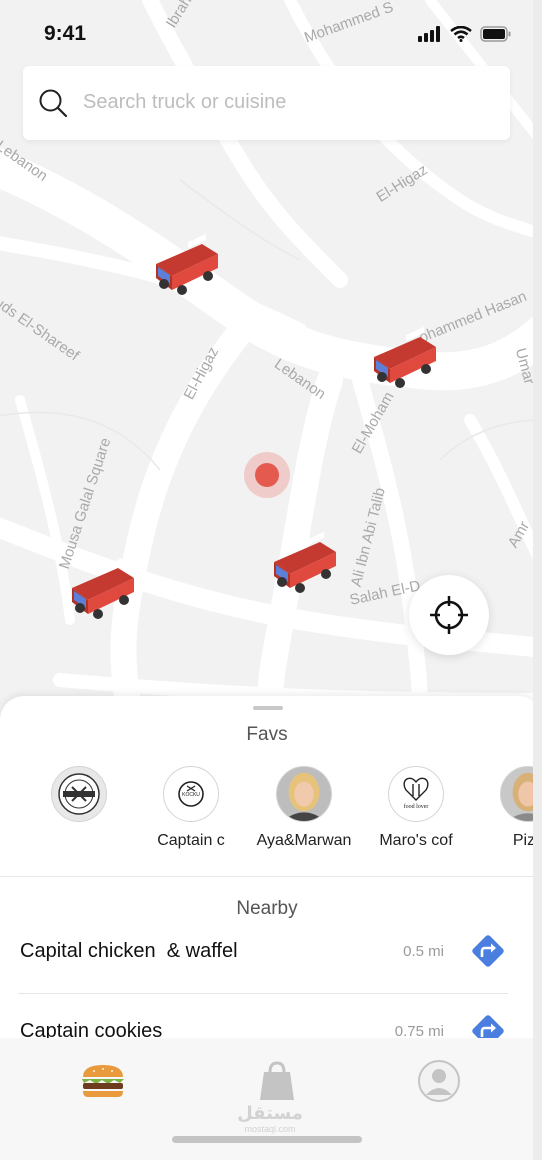 Image resolution: width=542 pixels, height=1160 pixels. What do you see at coordinates (537, 580) in the screenshot?
I see `frame-edge` at bounding box center [537, 580].